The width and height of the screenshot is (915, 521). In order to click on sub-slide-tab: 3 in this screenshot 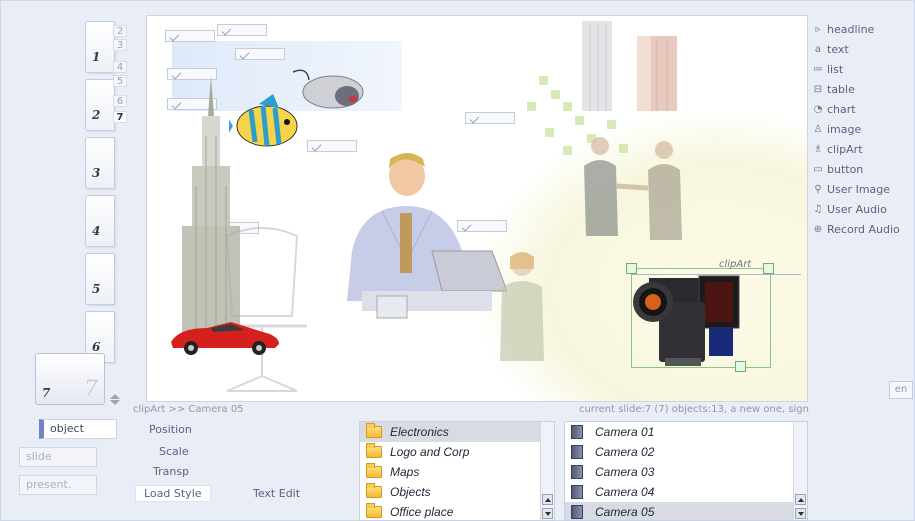, I will do `click(120, 45)`.